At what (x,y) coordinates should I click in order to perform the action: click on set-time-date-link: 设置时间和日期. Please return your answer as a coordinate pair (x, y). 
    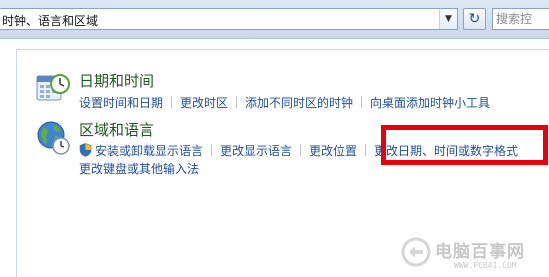
    Looking at the image, I should click on (121, 103).